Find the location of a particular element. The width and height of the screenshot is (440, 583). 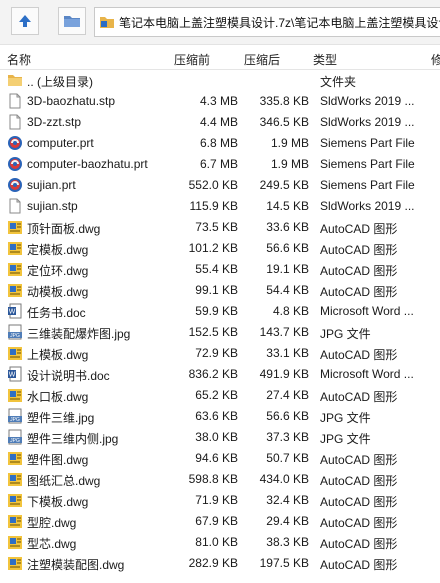

file-original-size: 101.2 KB is located at coordinates (213, 248).